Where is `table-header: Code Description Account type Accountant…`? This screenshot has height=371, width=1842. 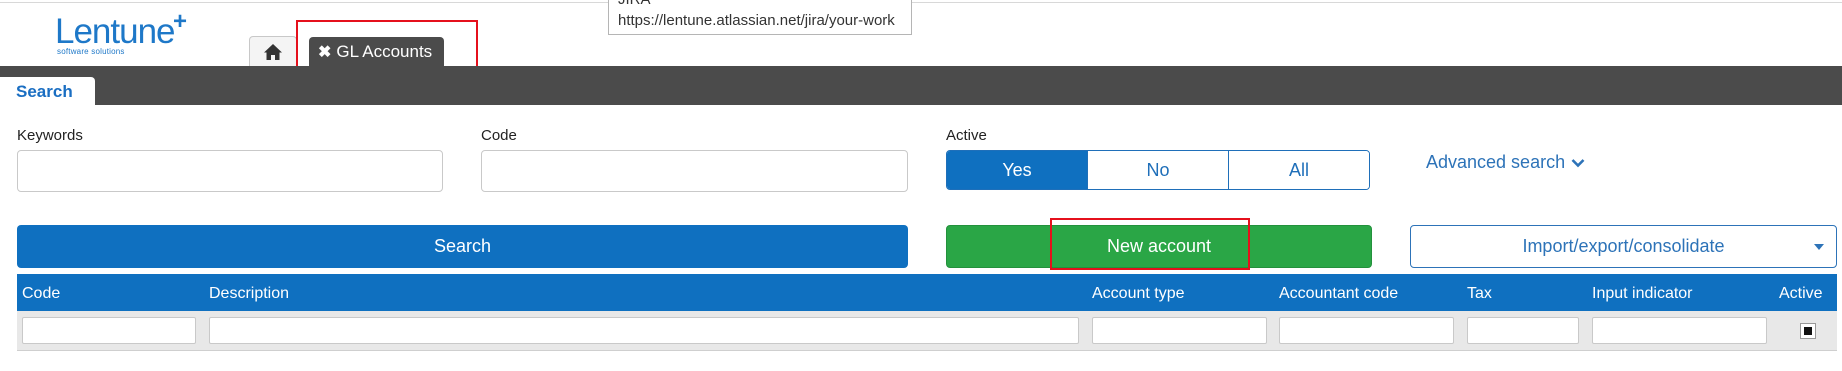
table-header: Code Description Account type Accountant… is located at coordinates (927, 292).